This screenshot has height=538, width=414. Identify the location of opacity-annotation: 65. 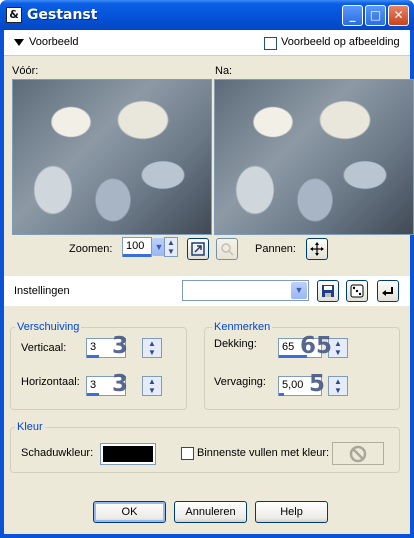
(316, 346).